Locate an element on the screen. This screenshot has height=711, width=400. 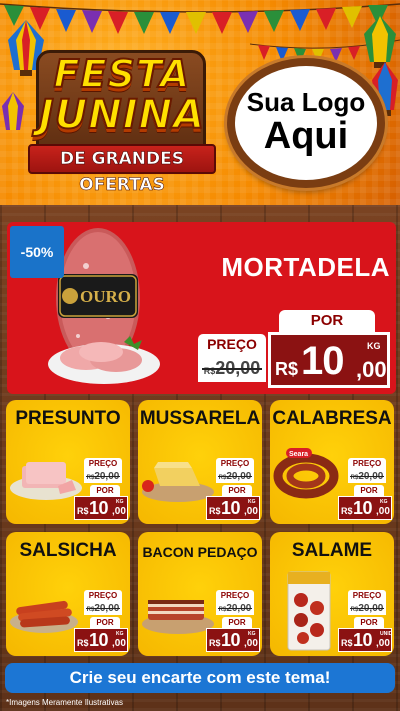
new-price: R$ 10 UNID ,00 is located at coordinates (365, 640).